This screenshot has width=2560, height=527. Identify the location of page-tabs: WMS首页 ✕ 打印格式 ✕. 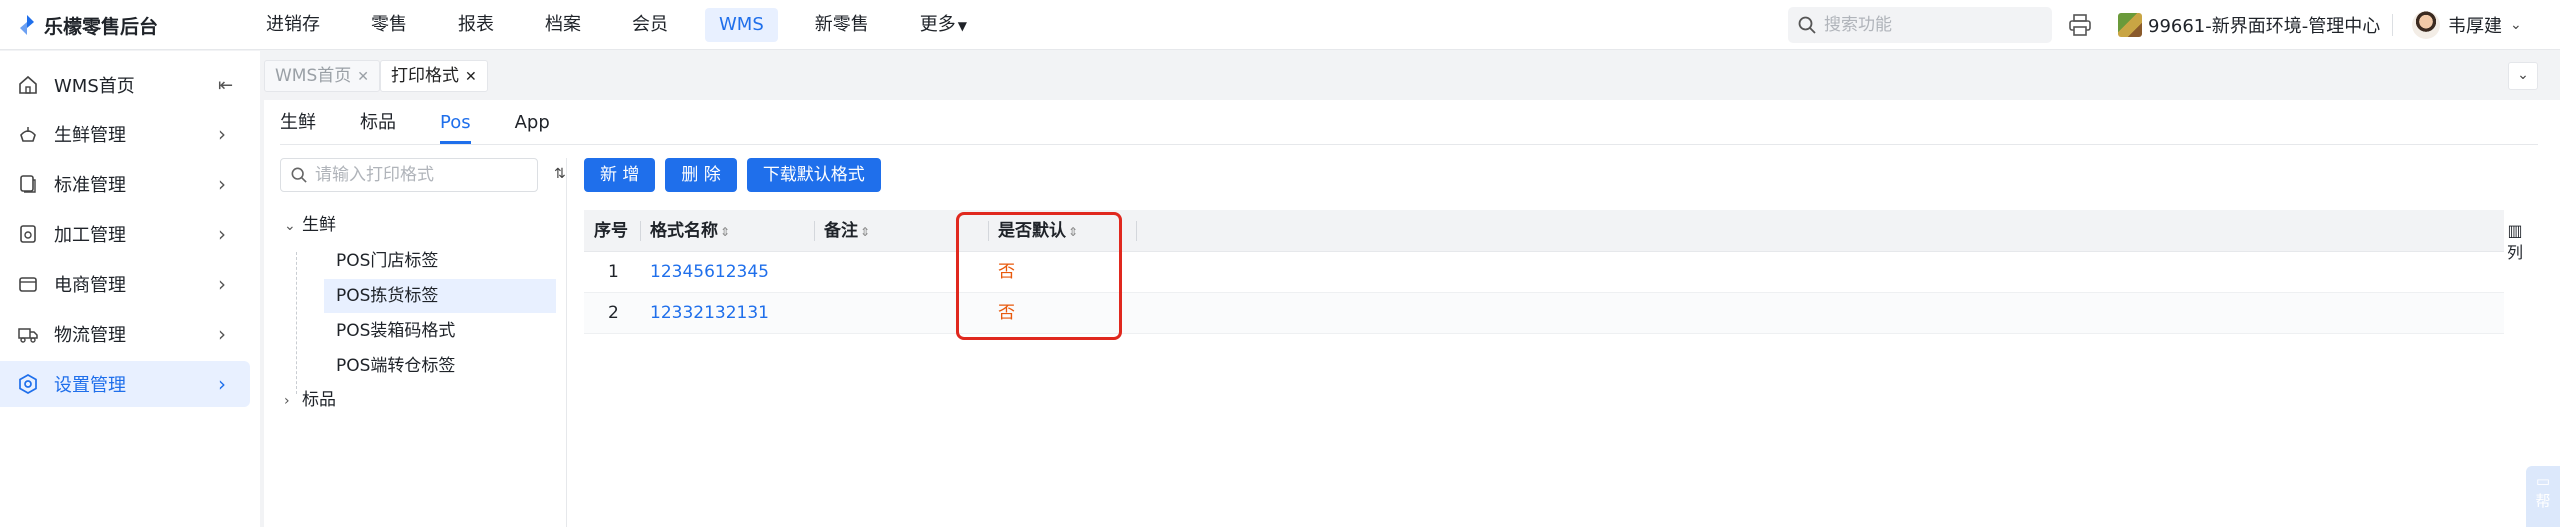
(1404, 76).